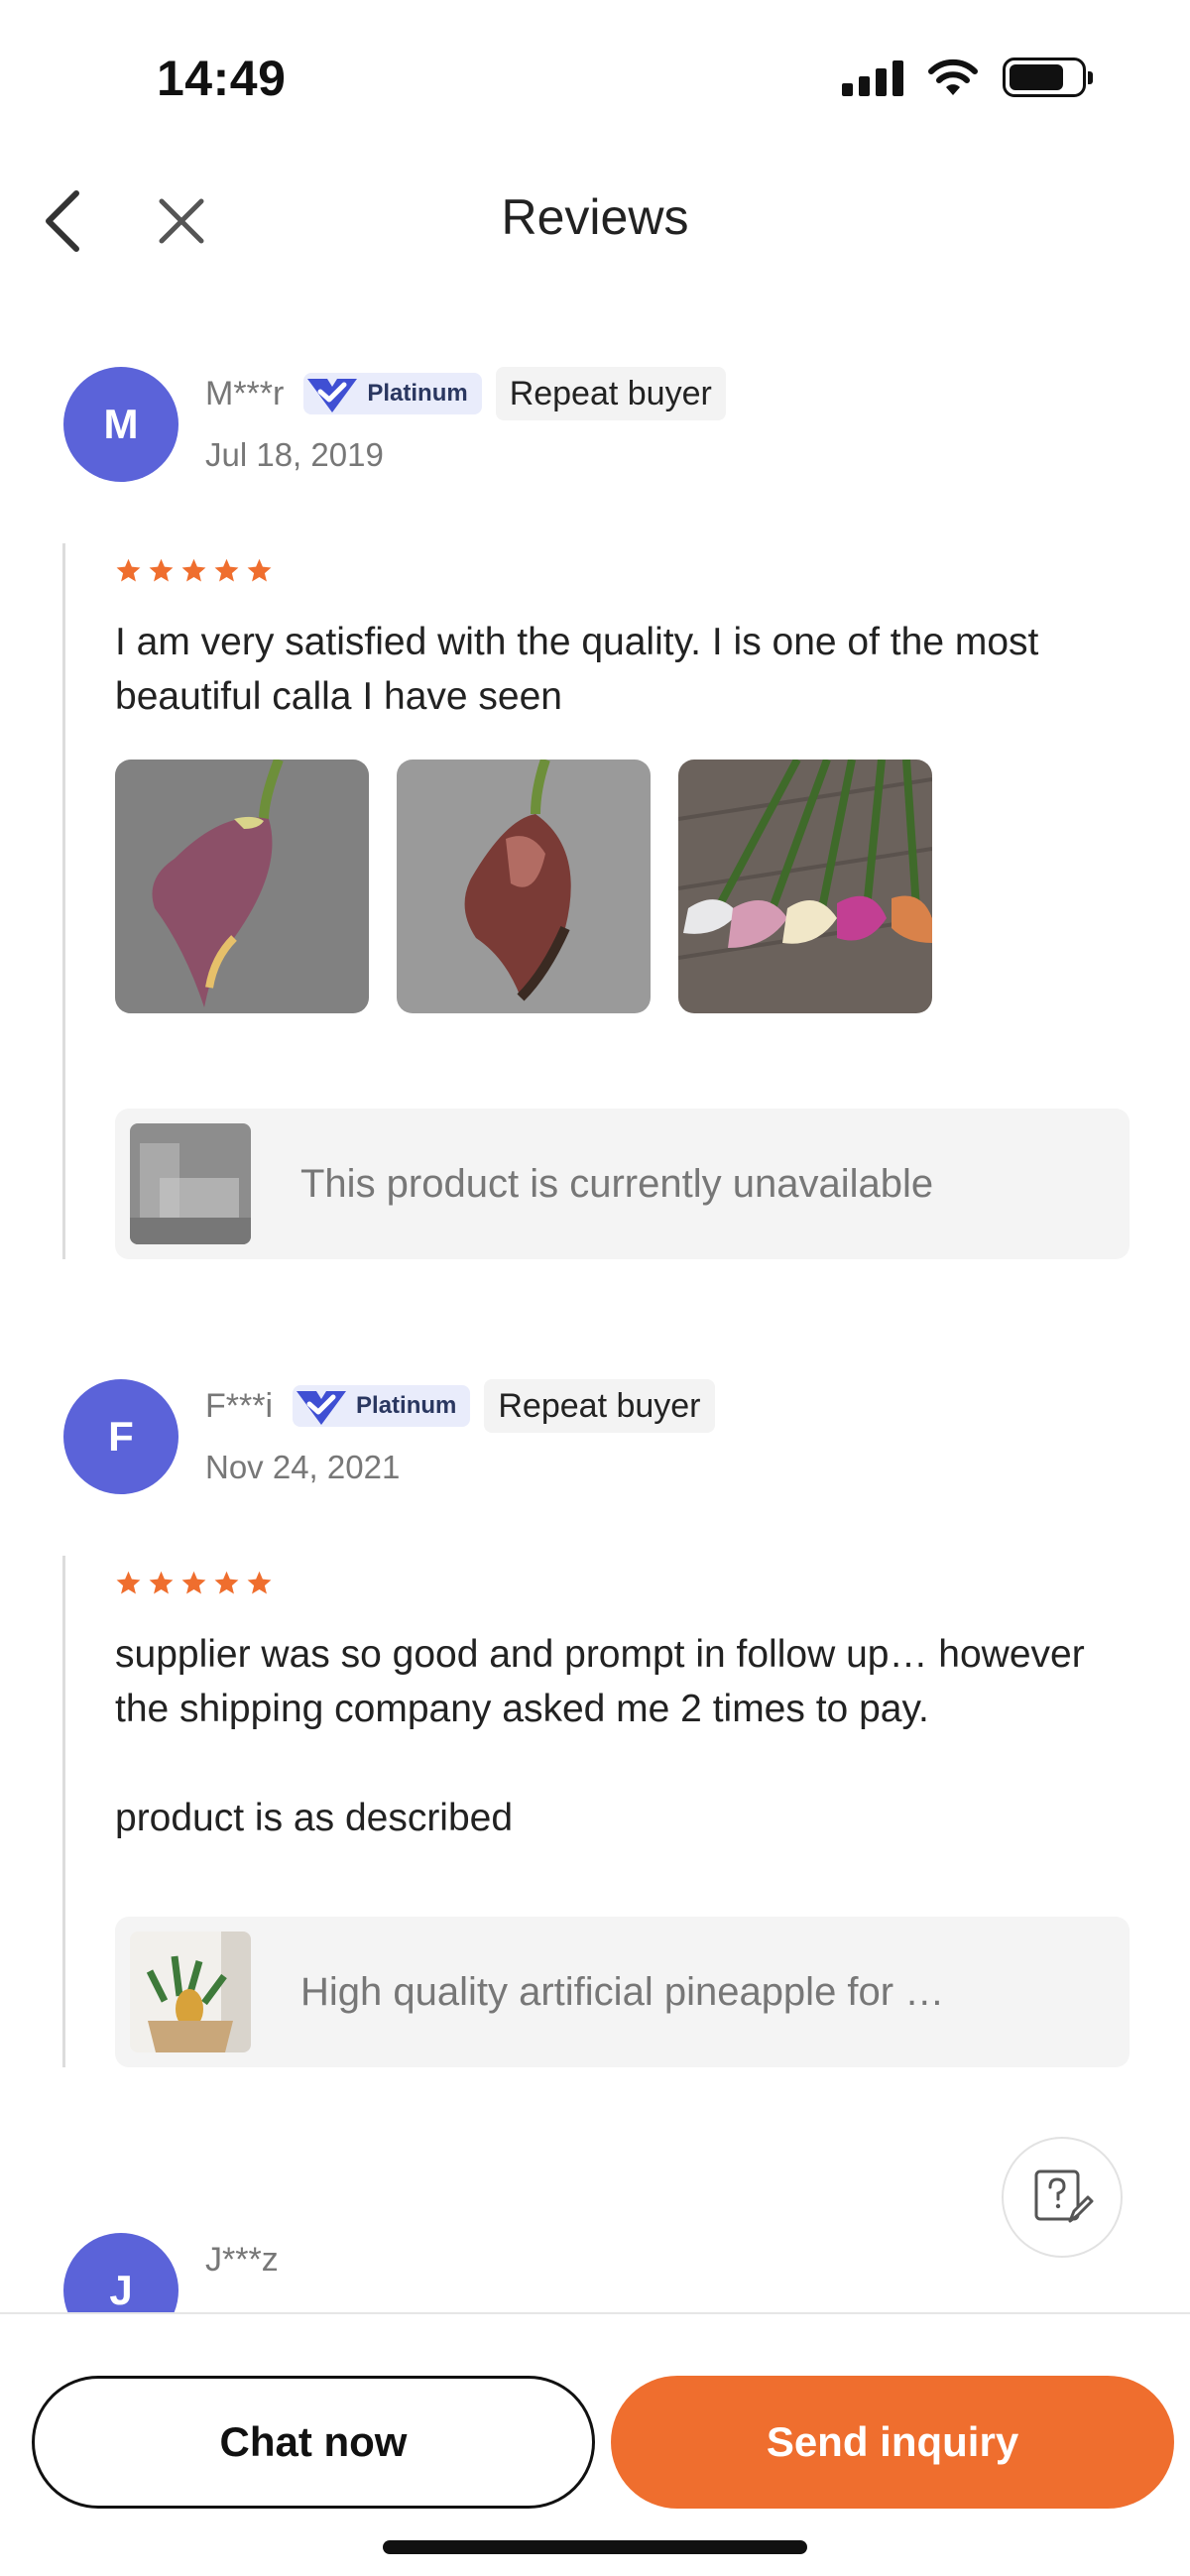 The image size is (1190, 2576). Describe the element at coordinates (465, 420) in the screenshot. I see `reviewer-meta: M***r Platinum Repeat buyer Jul 18, 2019` at that location.